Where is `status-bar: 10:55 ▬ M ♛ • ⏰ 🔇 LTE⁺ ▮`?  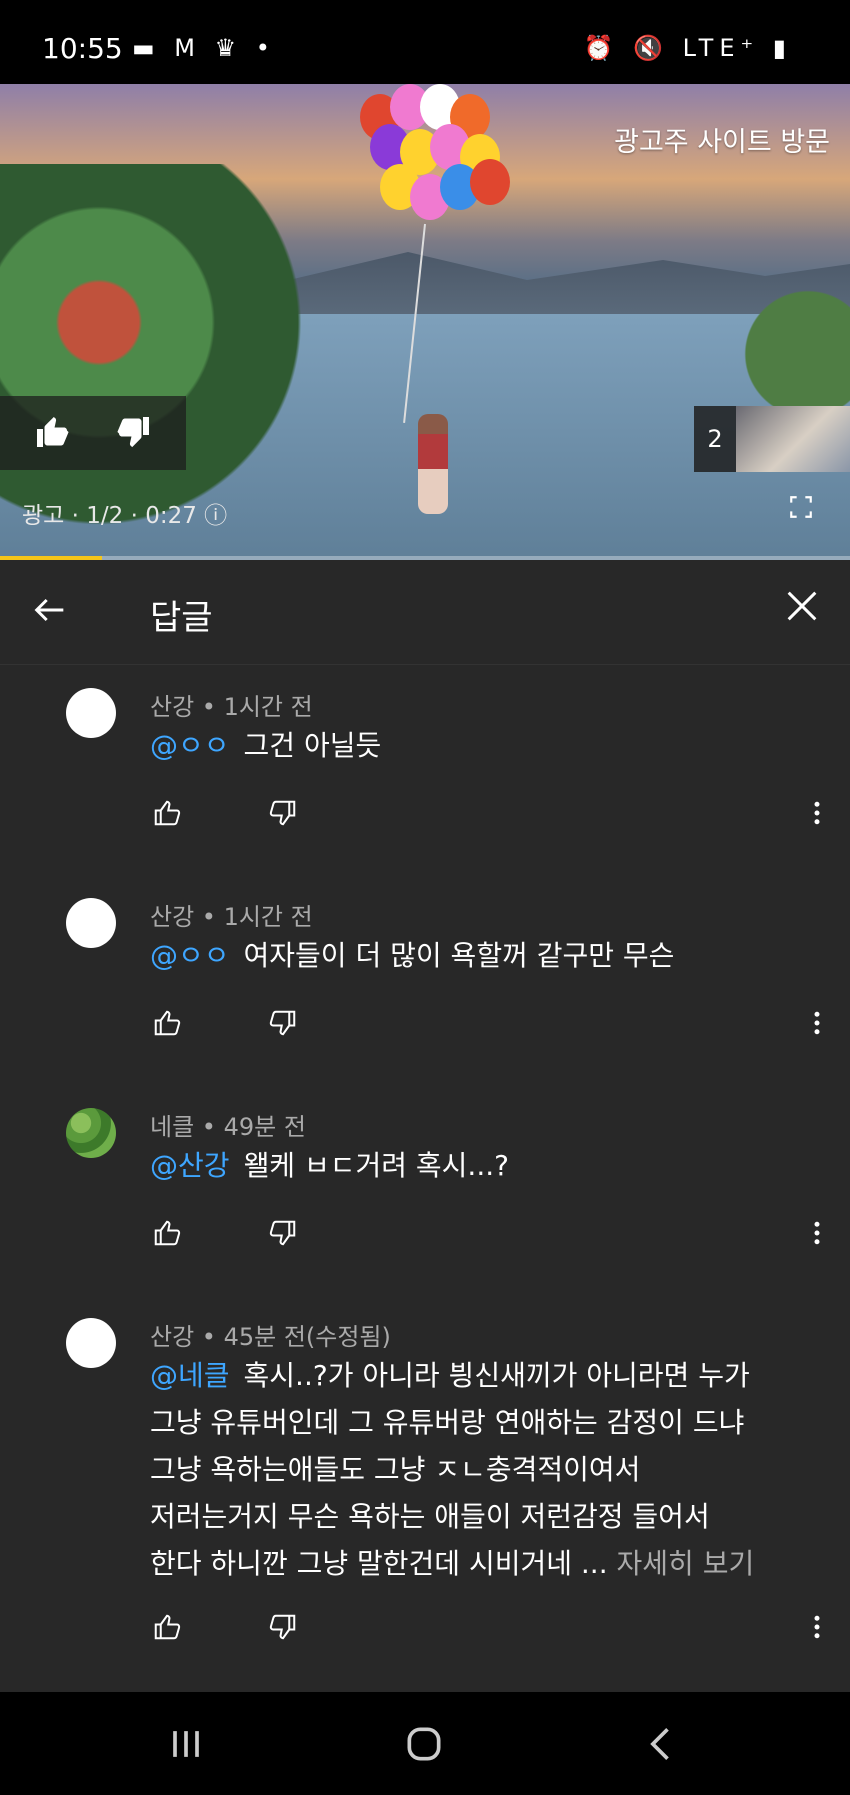 status-bar: 10:55 ▬ M ♛ • ⏰ 🔇 LTE⁺ ▮ is located at coordinates (425, 42).